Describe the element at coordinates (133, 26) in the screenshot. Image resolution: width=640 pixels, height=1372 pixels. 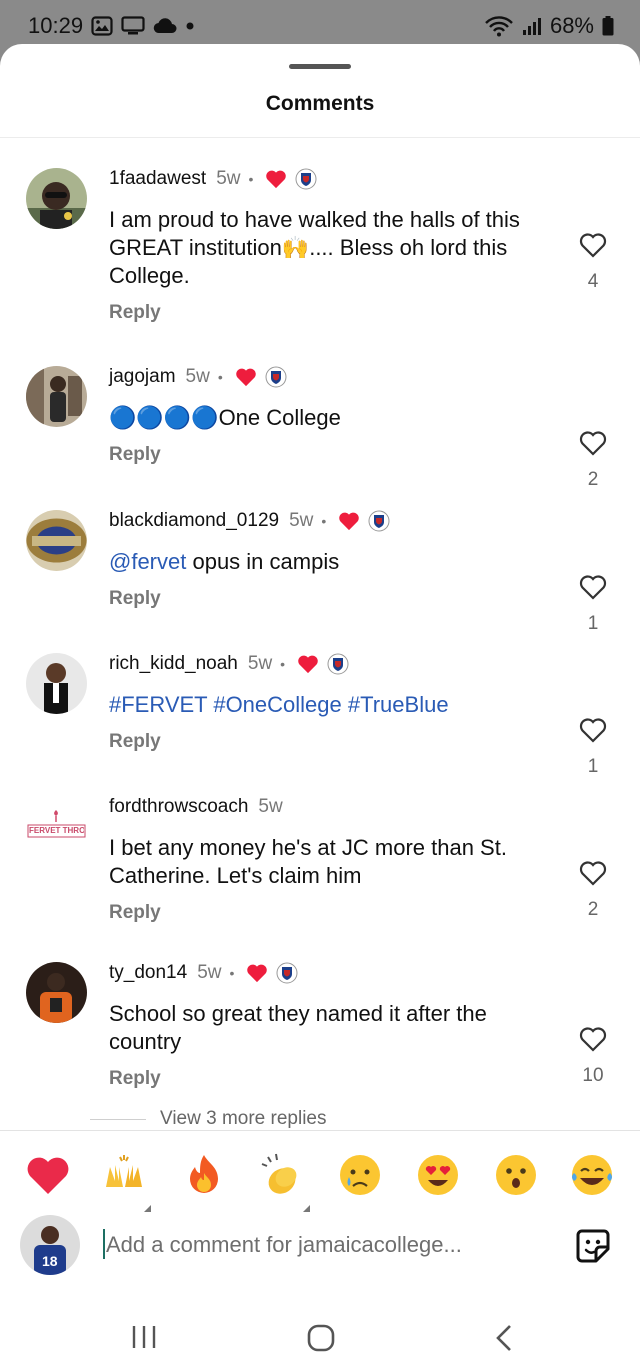
I see `screen-icon` at that location.